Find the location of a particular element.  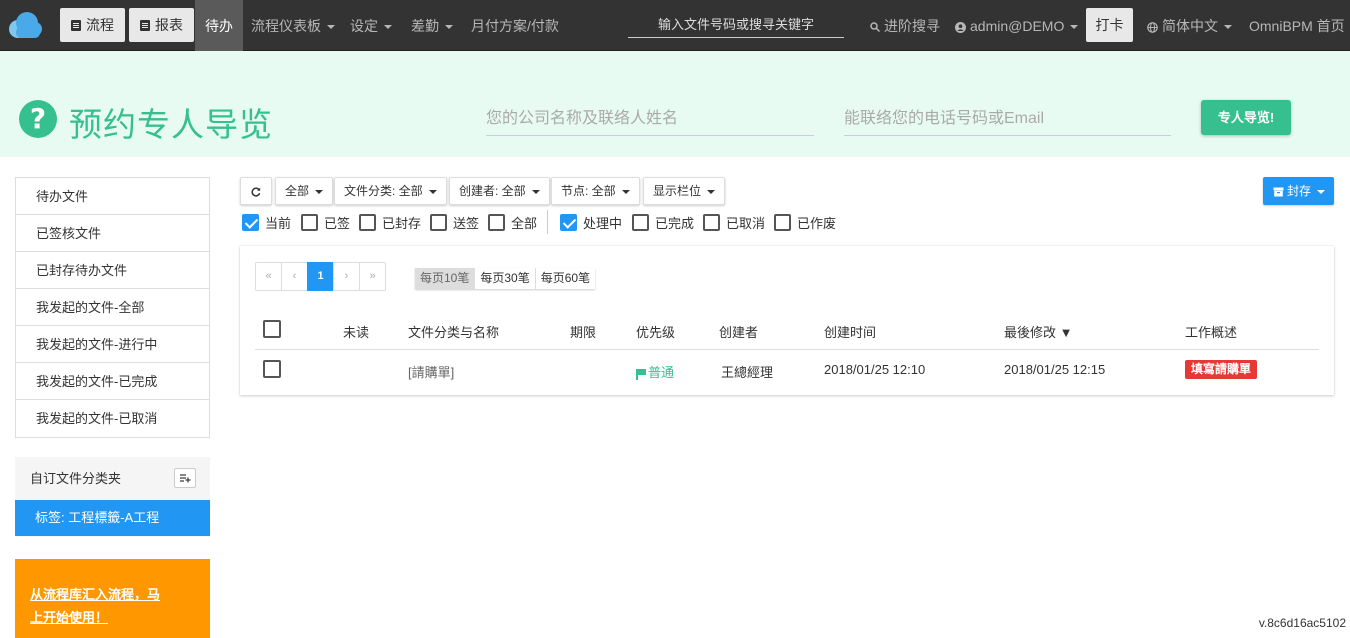

report-button-label: 报表 is located at coordinates (169, 25).